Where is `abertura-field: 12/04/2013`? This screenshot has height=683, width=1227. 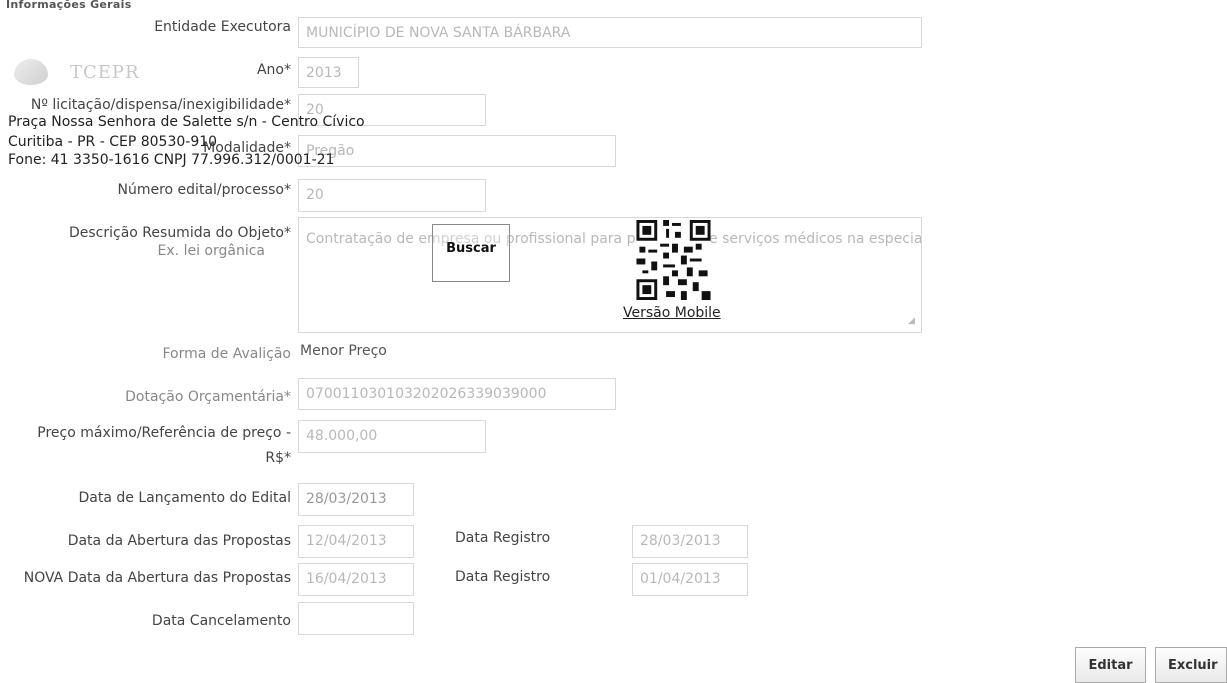 abertura-field: 12/04/2013 is located at coordinates (356, 541).